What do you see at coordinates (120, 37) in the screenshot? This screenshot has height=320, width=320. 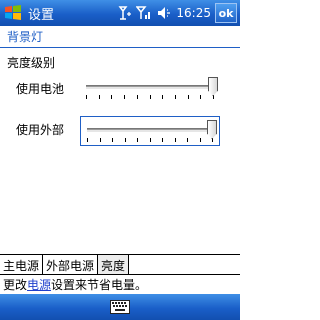 I see `page-title: 背景灯` at bounding box center [120, 37].